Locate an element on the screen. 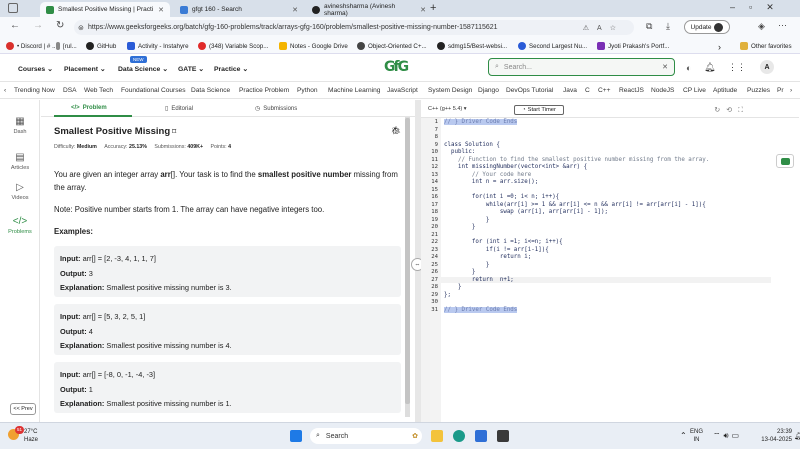 The image size is (800, 449). other-favorites: Other favorites is located at coordinates (766, 46).